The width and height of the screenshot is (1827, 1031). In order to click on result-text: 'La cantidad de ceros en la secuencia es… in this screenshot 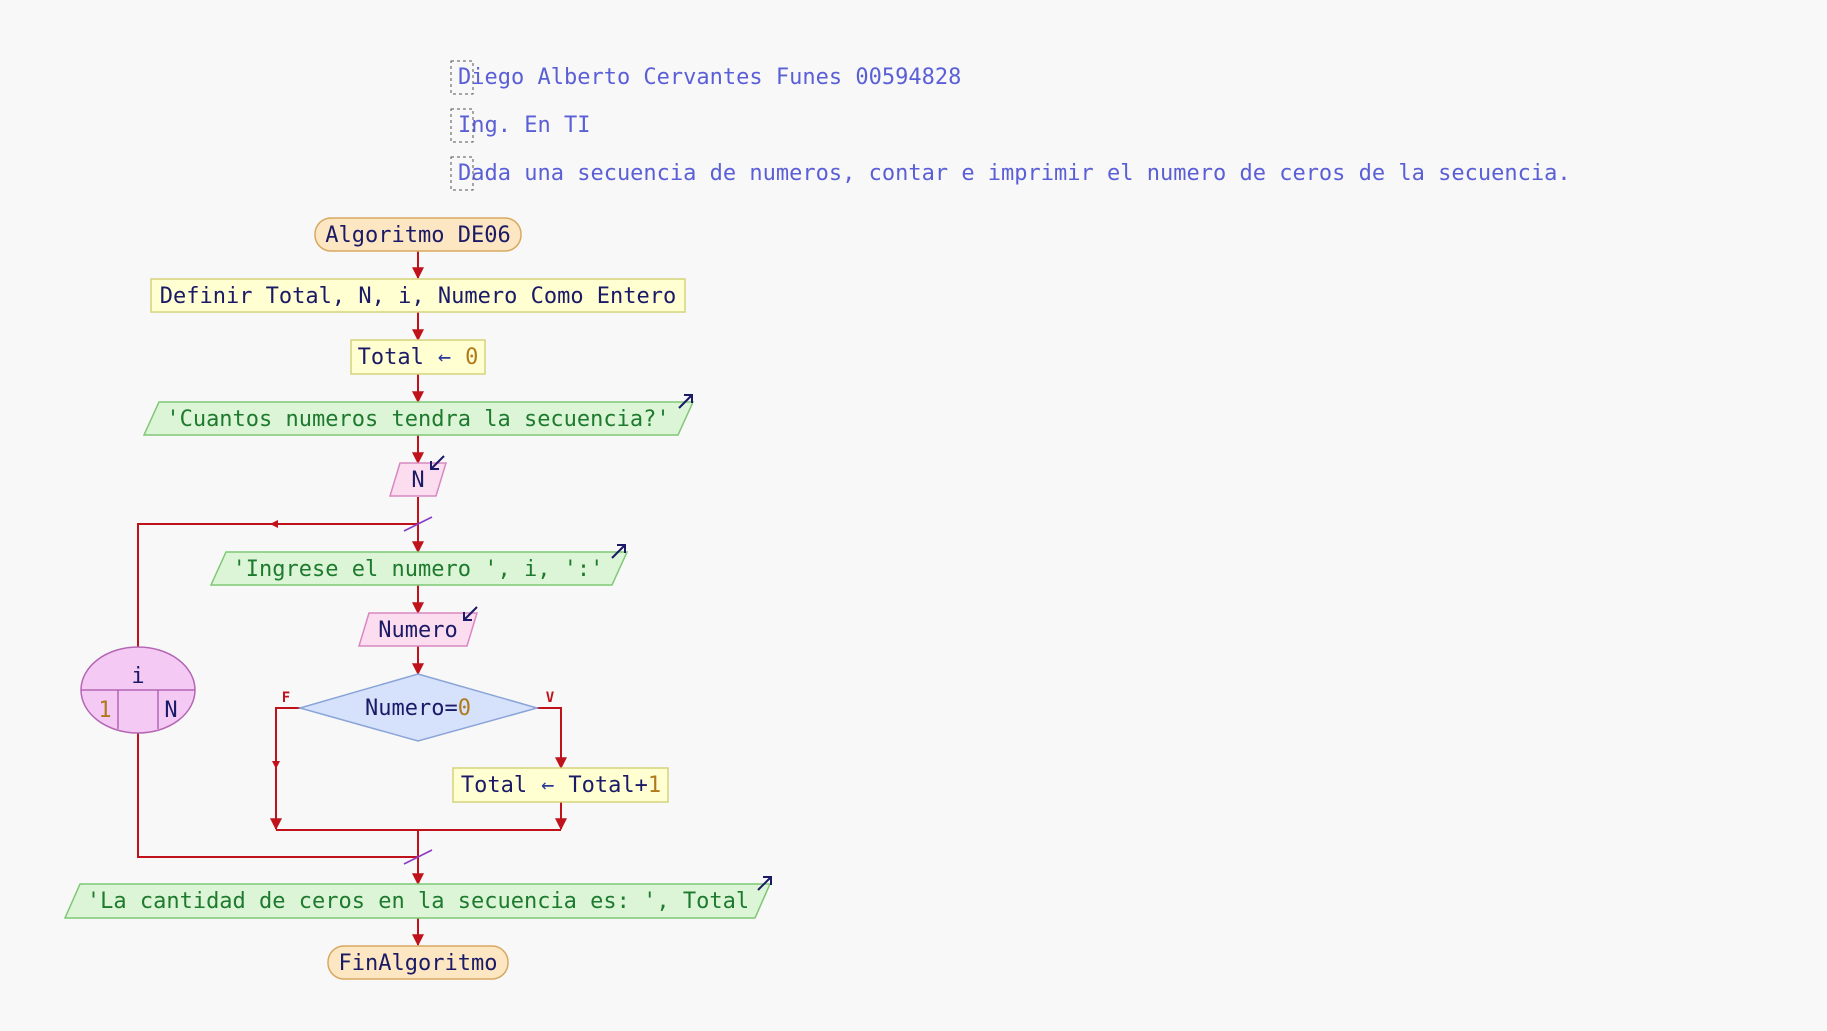, I will do `click(418, 901)`.